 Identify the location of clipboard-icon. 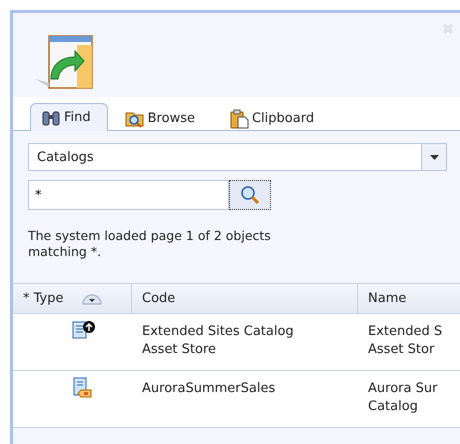
(238, 118).